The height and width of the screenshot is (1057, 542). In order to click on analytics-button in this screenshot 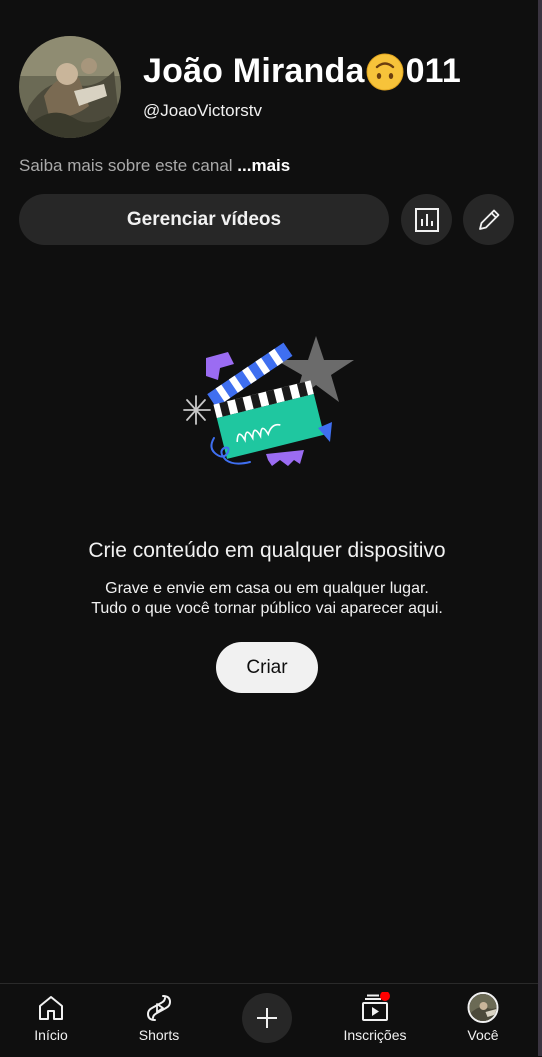, I will do `click(426, 219)`.